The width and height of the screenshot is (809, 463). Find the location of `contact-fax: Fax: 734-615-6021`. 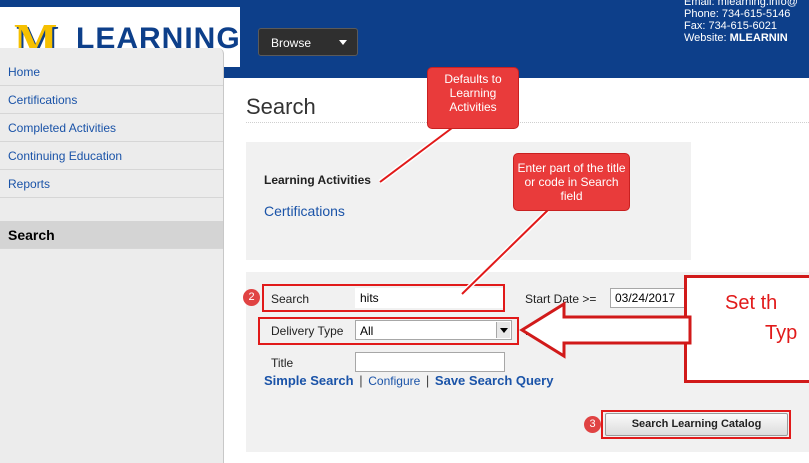

contact-fax: Fax: 734-615-6021 is located at coordinates (730, 26).